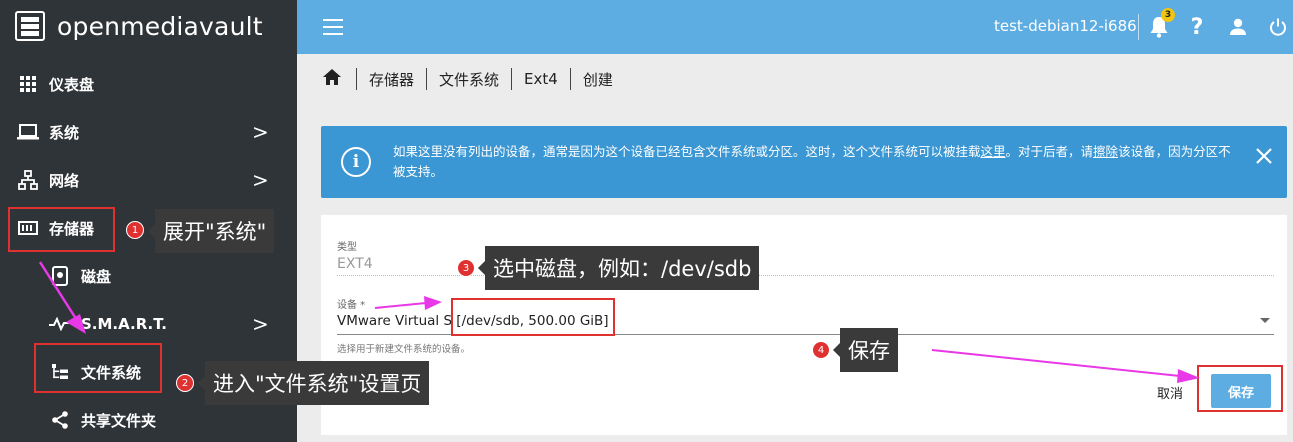 The width and height of the screenshot is (1293, 442). I want to click on step-badge-1: 1, so click(135, 230).